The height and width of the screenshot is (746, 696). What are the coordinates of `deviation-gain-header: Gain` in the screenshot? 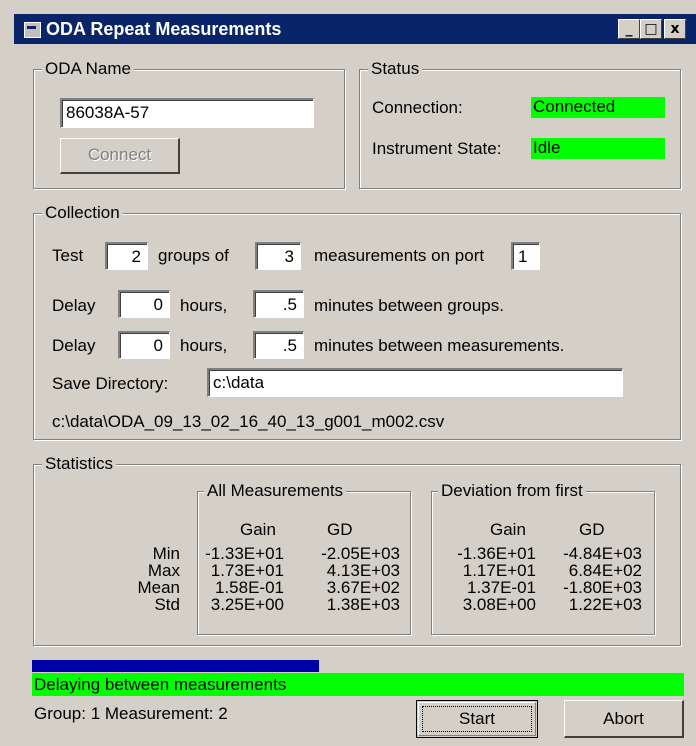 It's located at (508, 529).